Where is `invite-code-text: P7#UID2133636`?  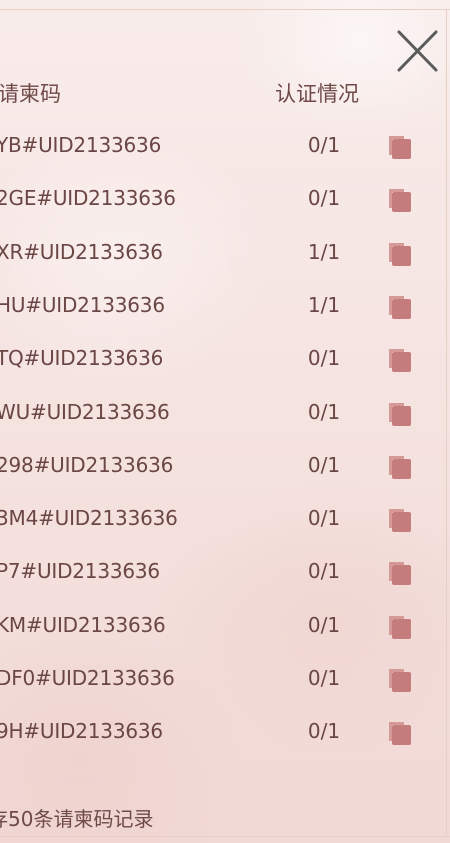 invite-code-text: P7#UID2133636 is located at coordinates (80, 571).